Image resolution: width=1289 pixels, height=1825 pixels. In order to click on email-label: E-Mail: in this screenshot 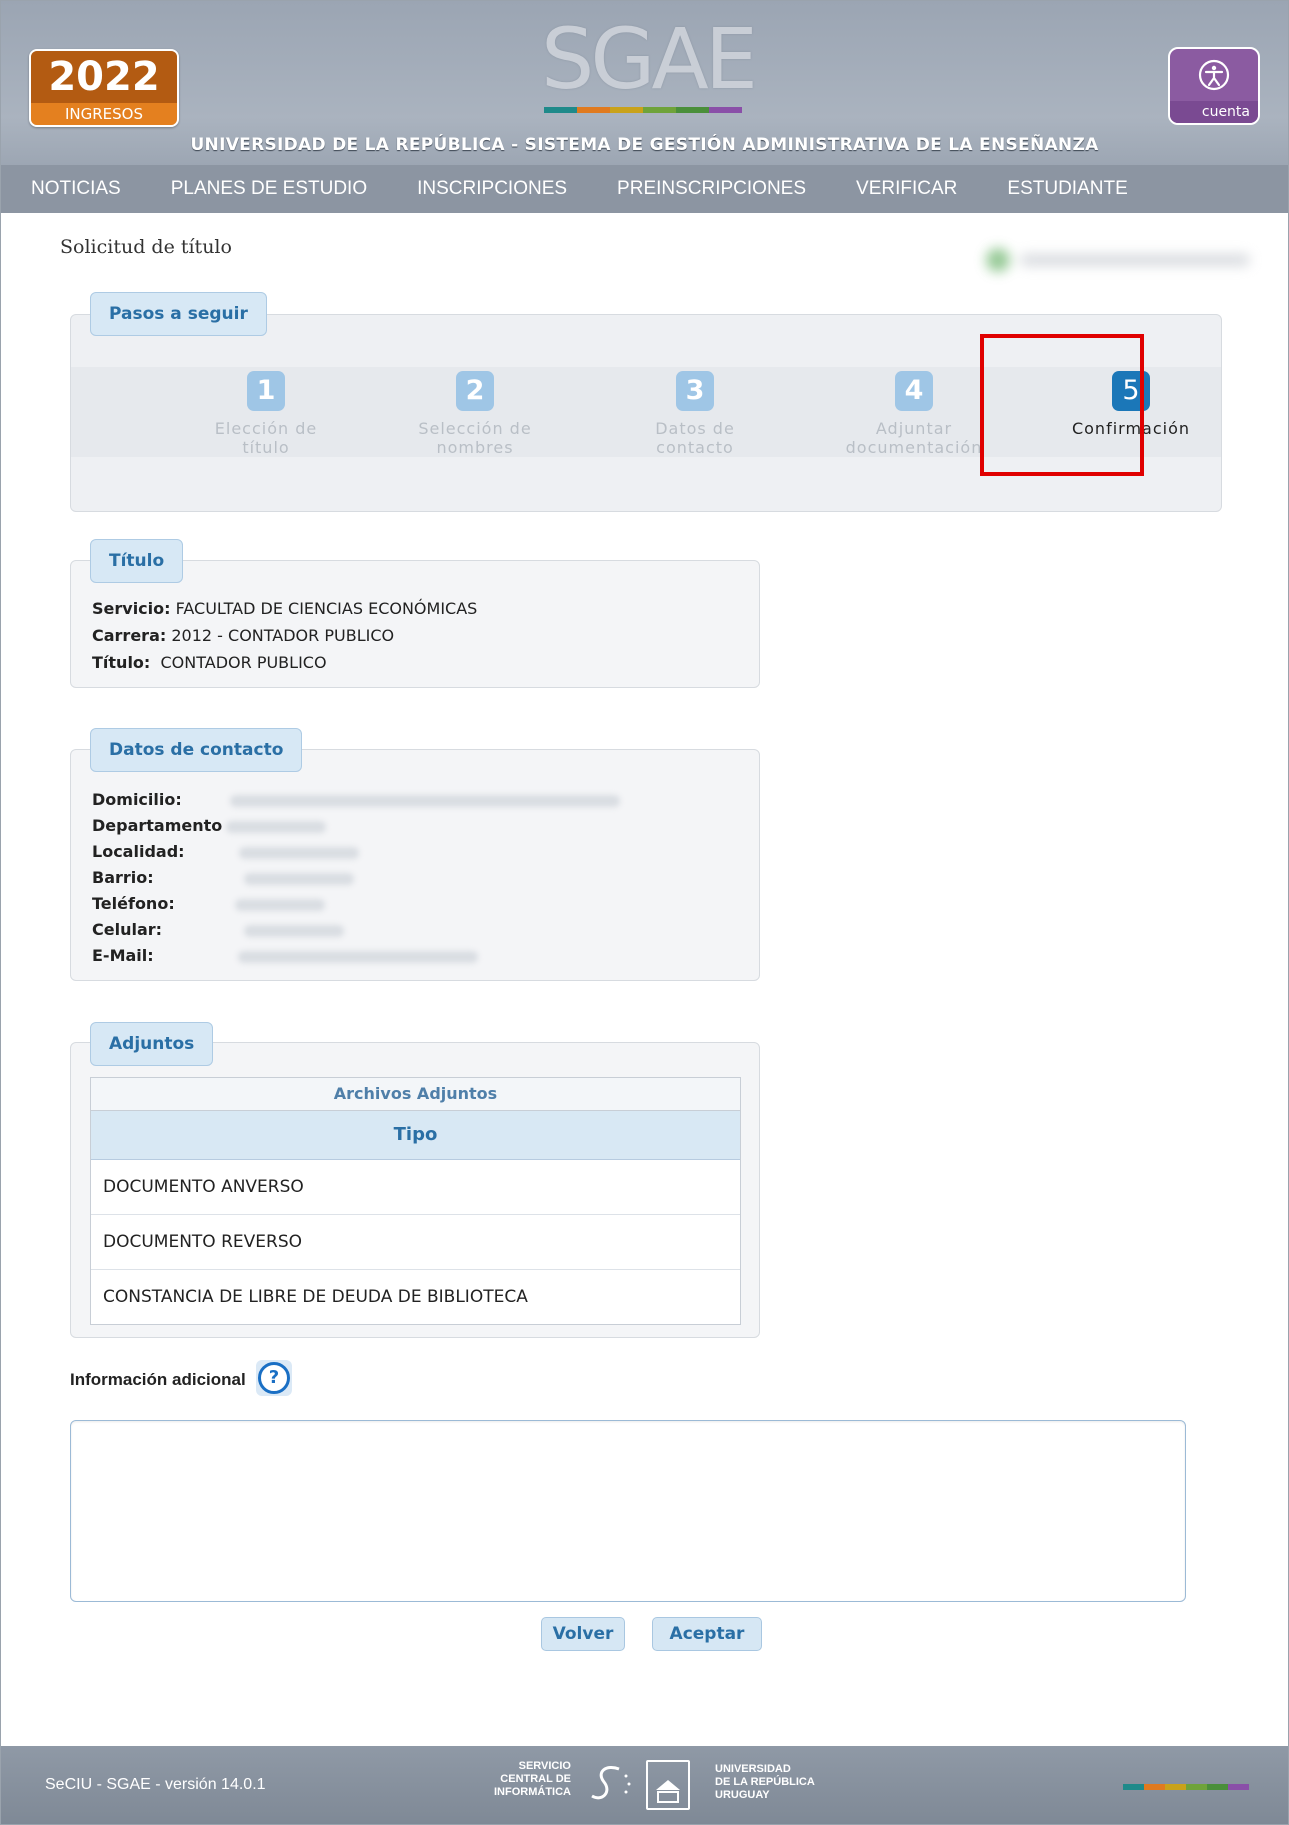, I will do `click(123, 955)`.